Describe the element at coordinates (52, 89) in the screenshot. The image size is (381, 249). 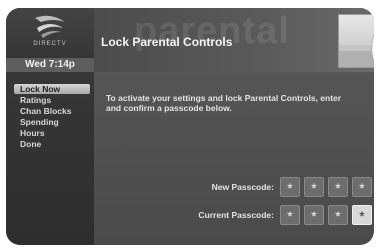
I see `menu-item-lock-now: Lock Now` at that location.